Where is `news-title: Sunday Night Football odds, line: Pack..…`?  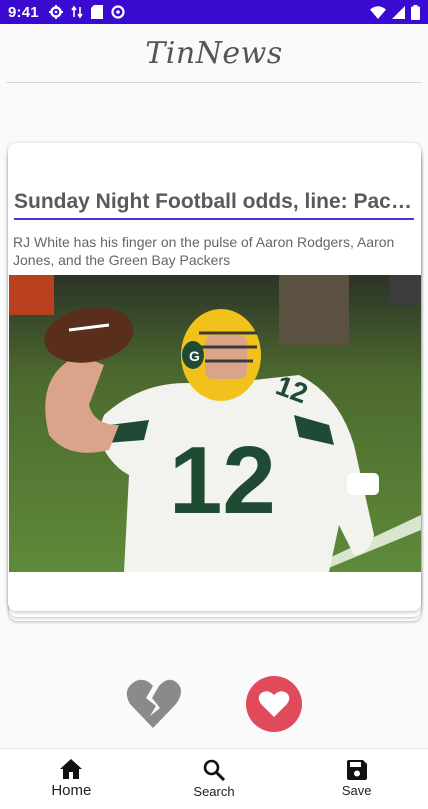 news-title: Sunday Night Football odds, line: Pack..… is located at coordinates (214, 205).